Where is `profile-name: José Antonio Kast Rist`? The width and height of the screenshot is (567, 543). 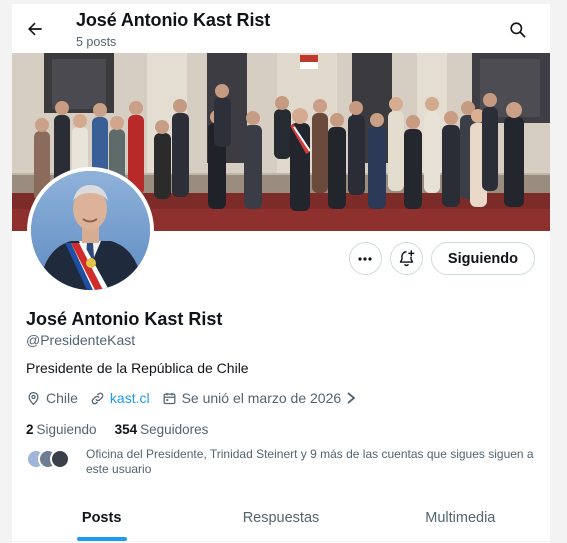 profile-name: José Antonio Kast Rist is located at coordinates (124, 319).